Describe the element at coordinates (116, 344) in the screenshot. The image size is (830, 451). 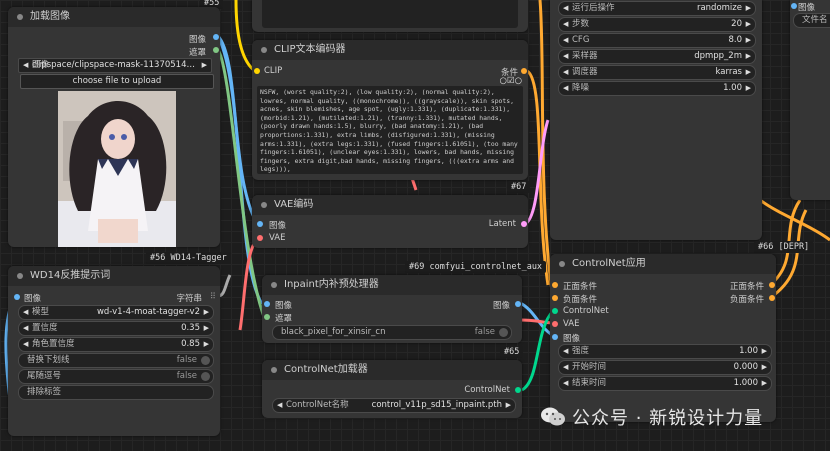
I see `char-threshold-number: ◀ 角色置信度 0.85 ▶` at that location.